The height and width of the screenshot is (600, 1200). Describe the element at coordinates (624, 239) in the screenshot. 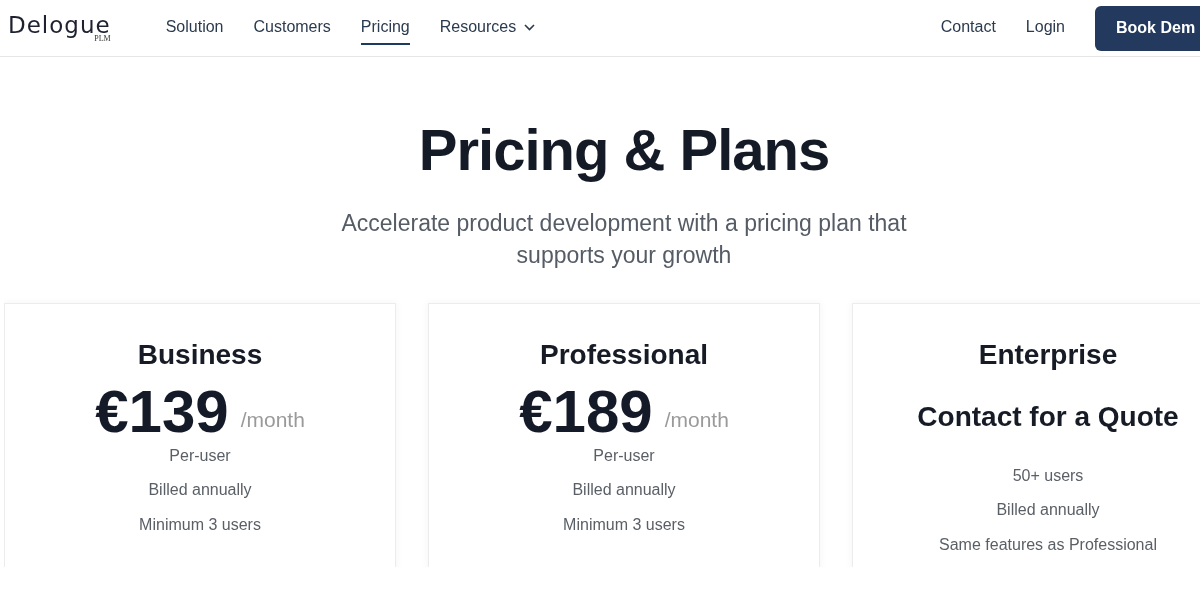

I see `page-subtitle: Accelerate product development with a pricing plan that supports your growth` at that location.